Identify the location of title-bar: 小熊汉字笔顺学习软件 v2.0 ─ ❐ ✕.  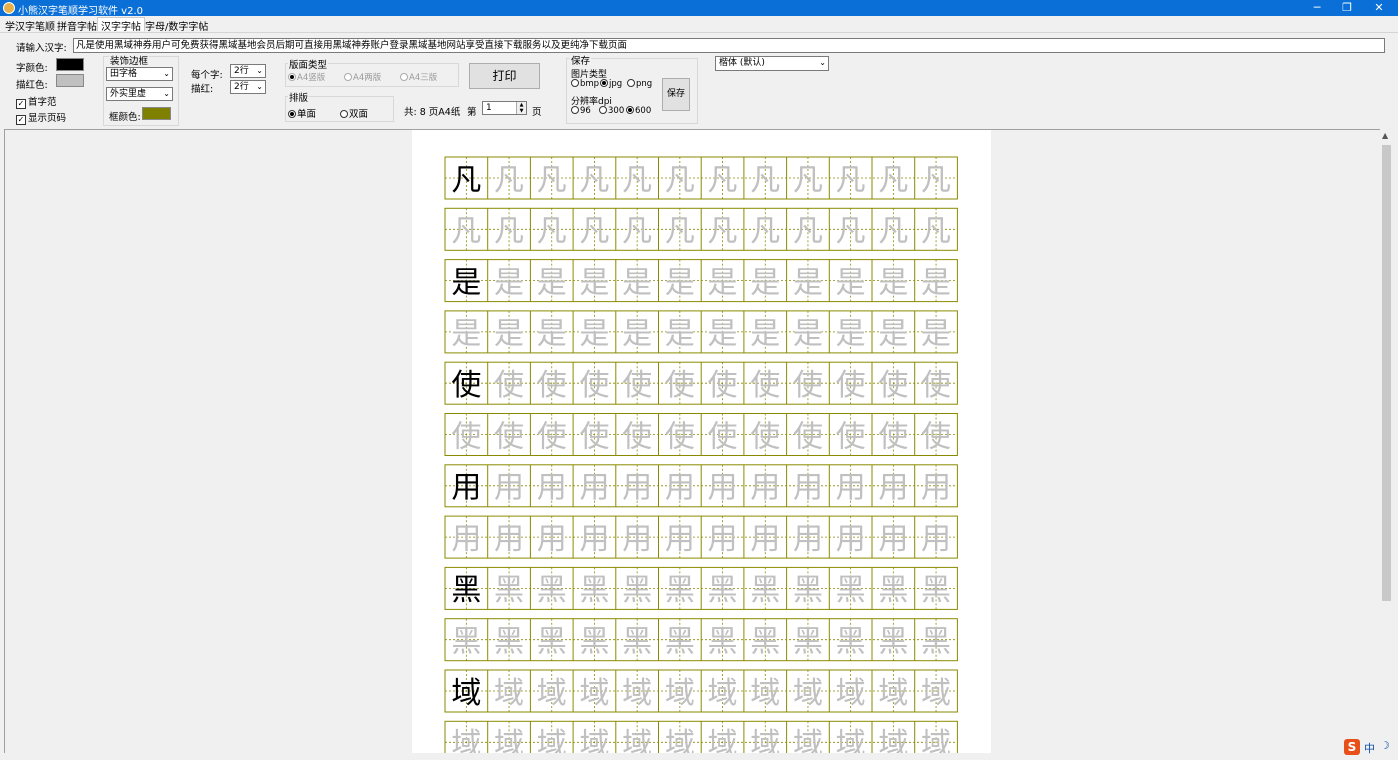
(699, 8).